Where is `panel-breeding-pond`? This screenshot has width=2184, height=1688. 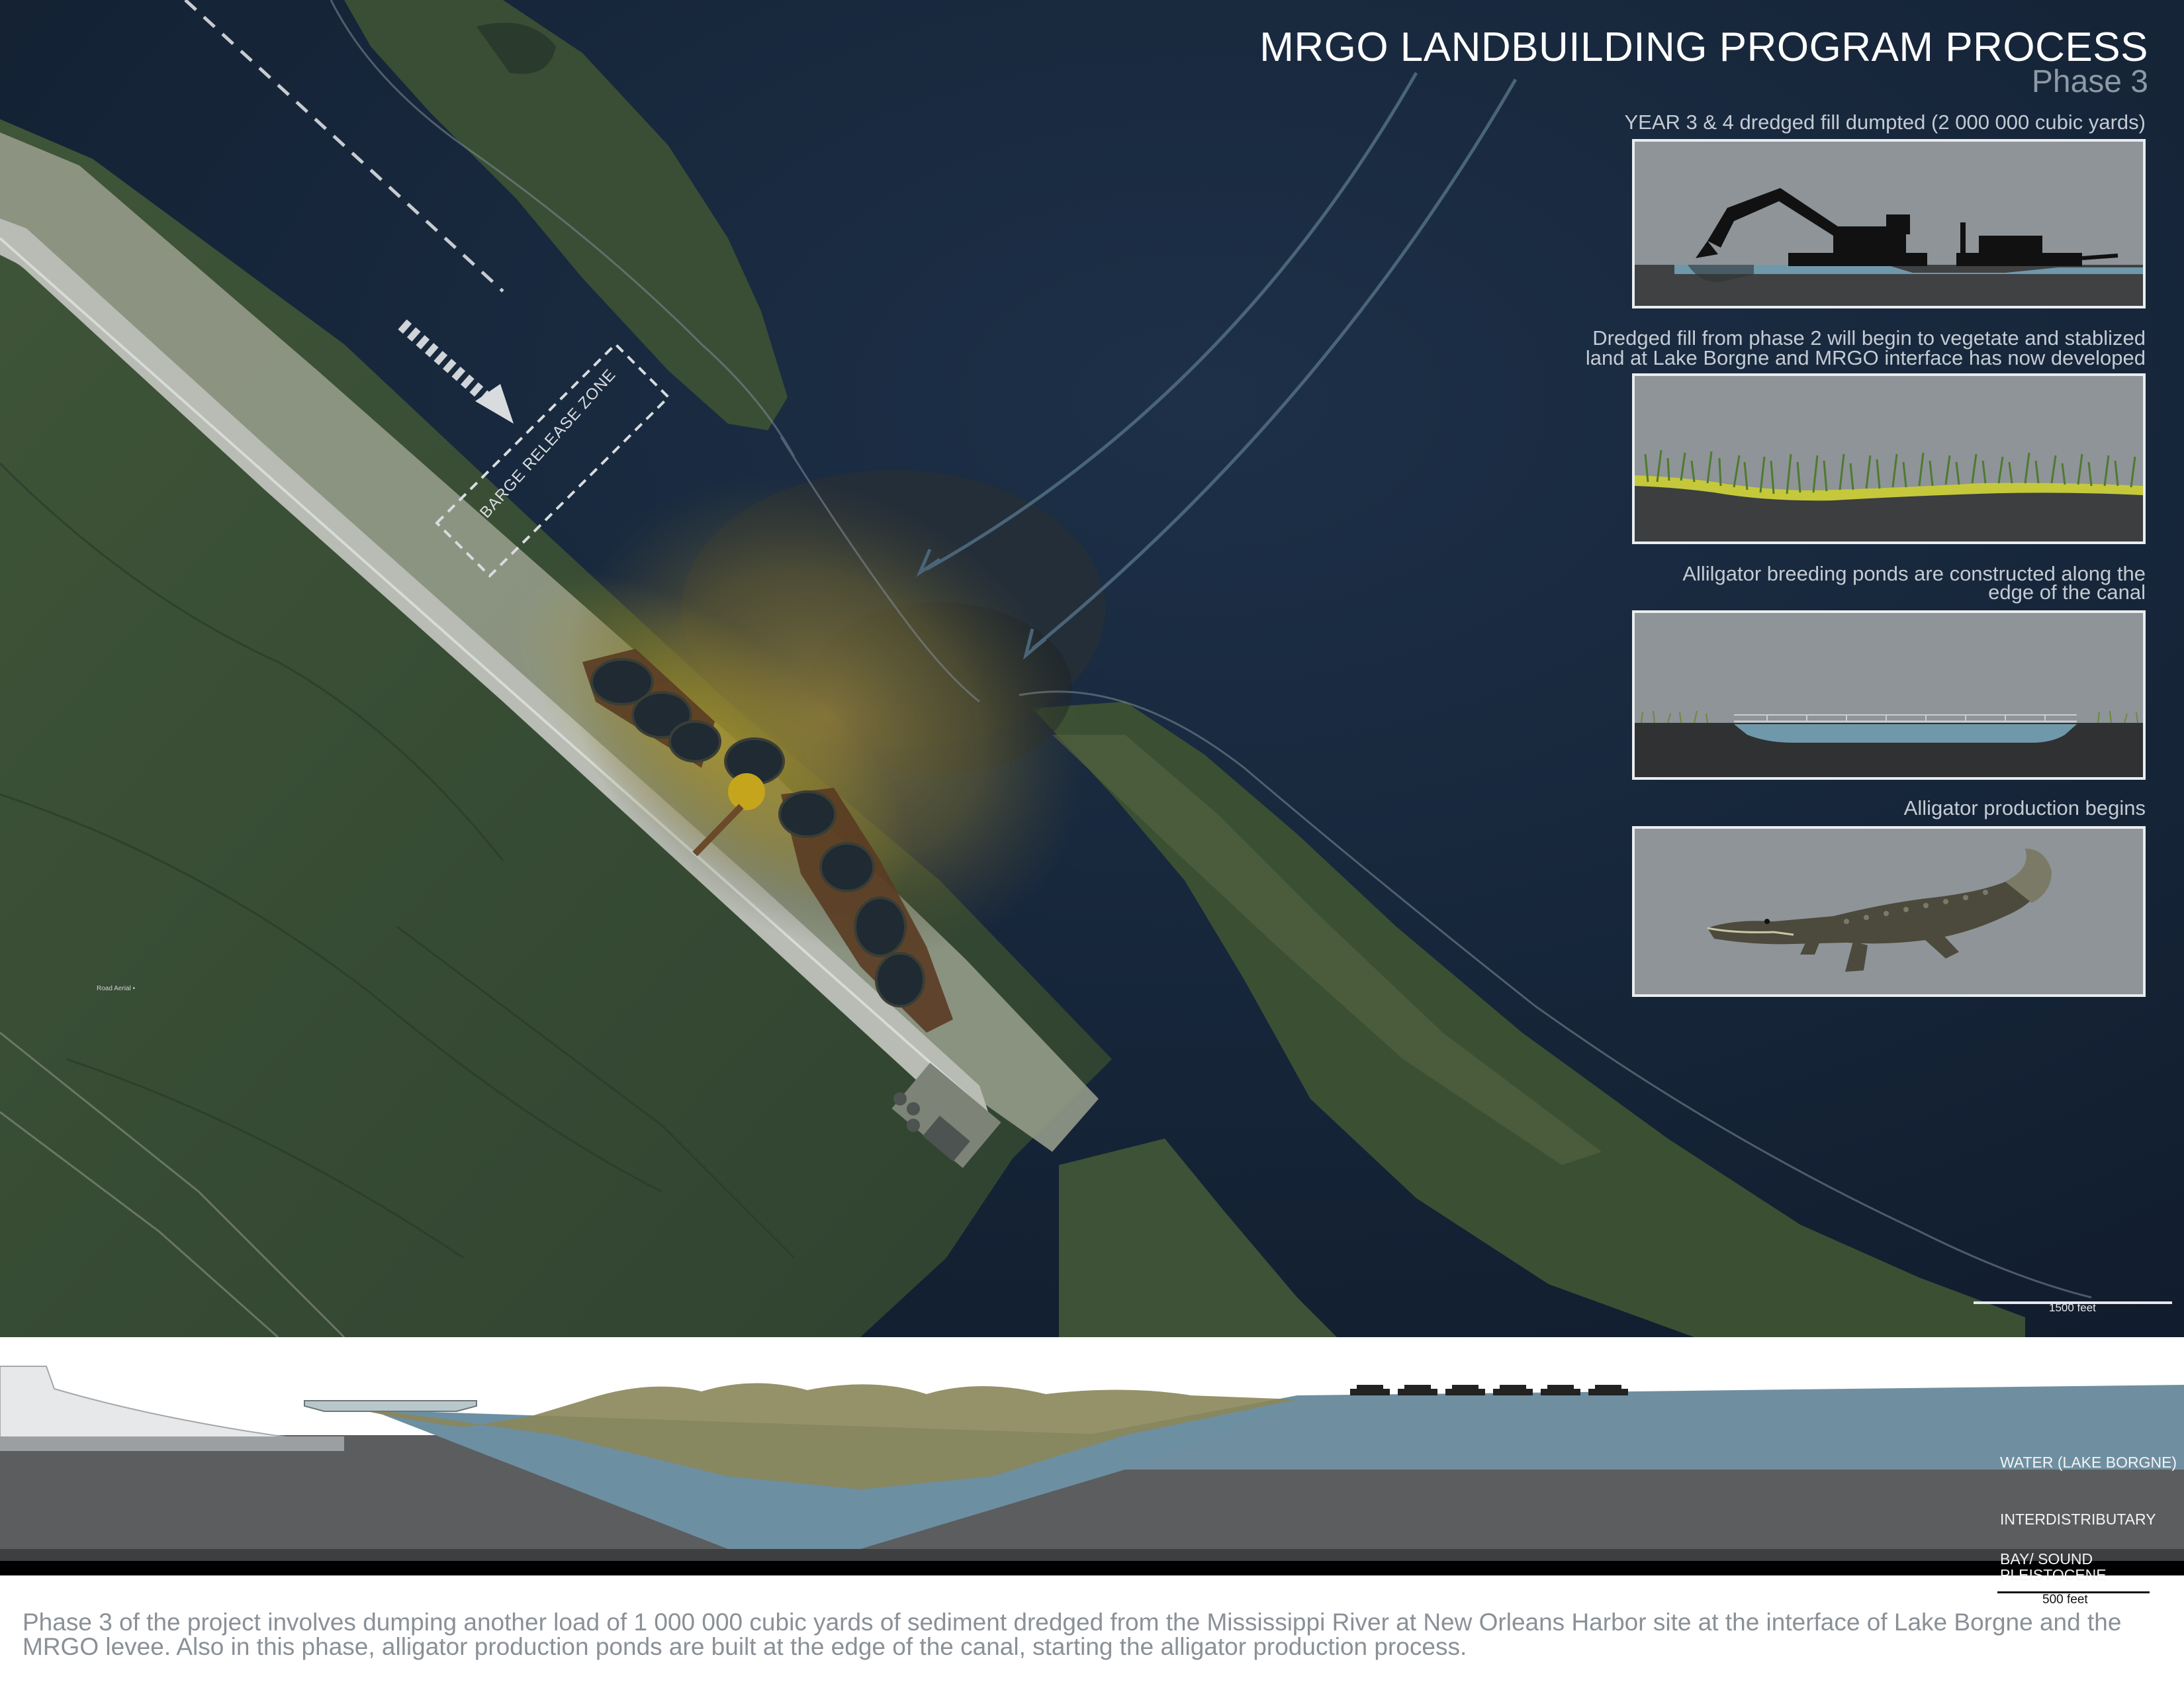
panel-breeding-pond is located at coordinates (1889, 695).